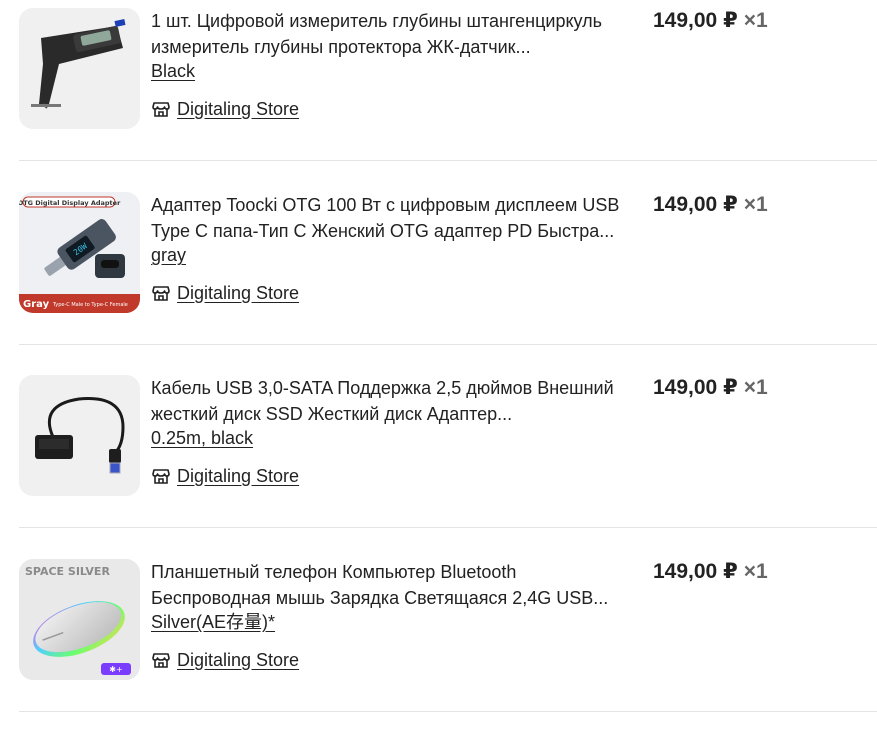  What do you see at coordinates (202, 438) in the screenshot?
I see `product-variant: 0.25m, black` at bounding box center [202, 438].